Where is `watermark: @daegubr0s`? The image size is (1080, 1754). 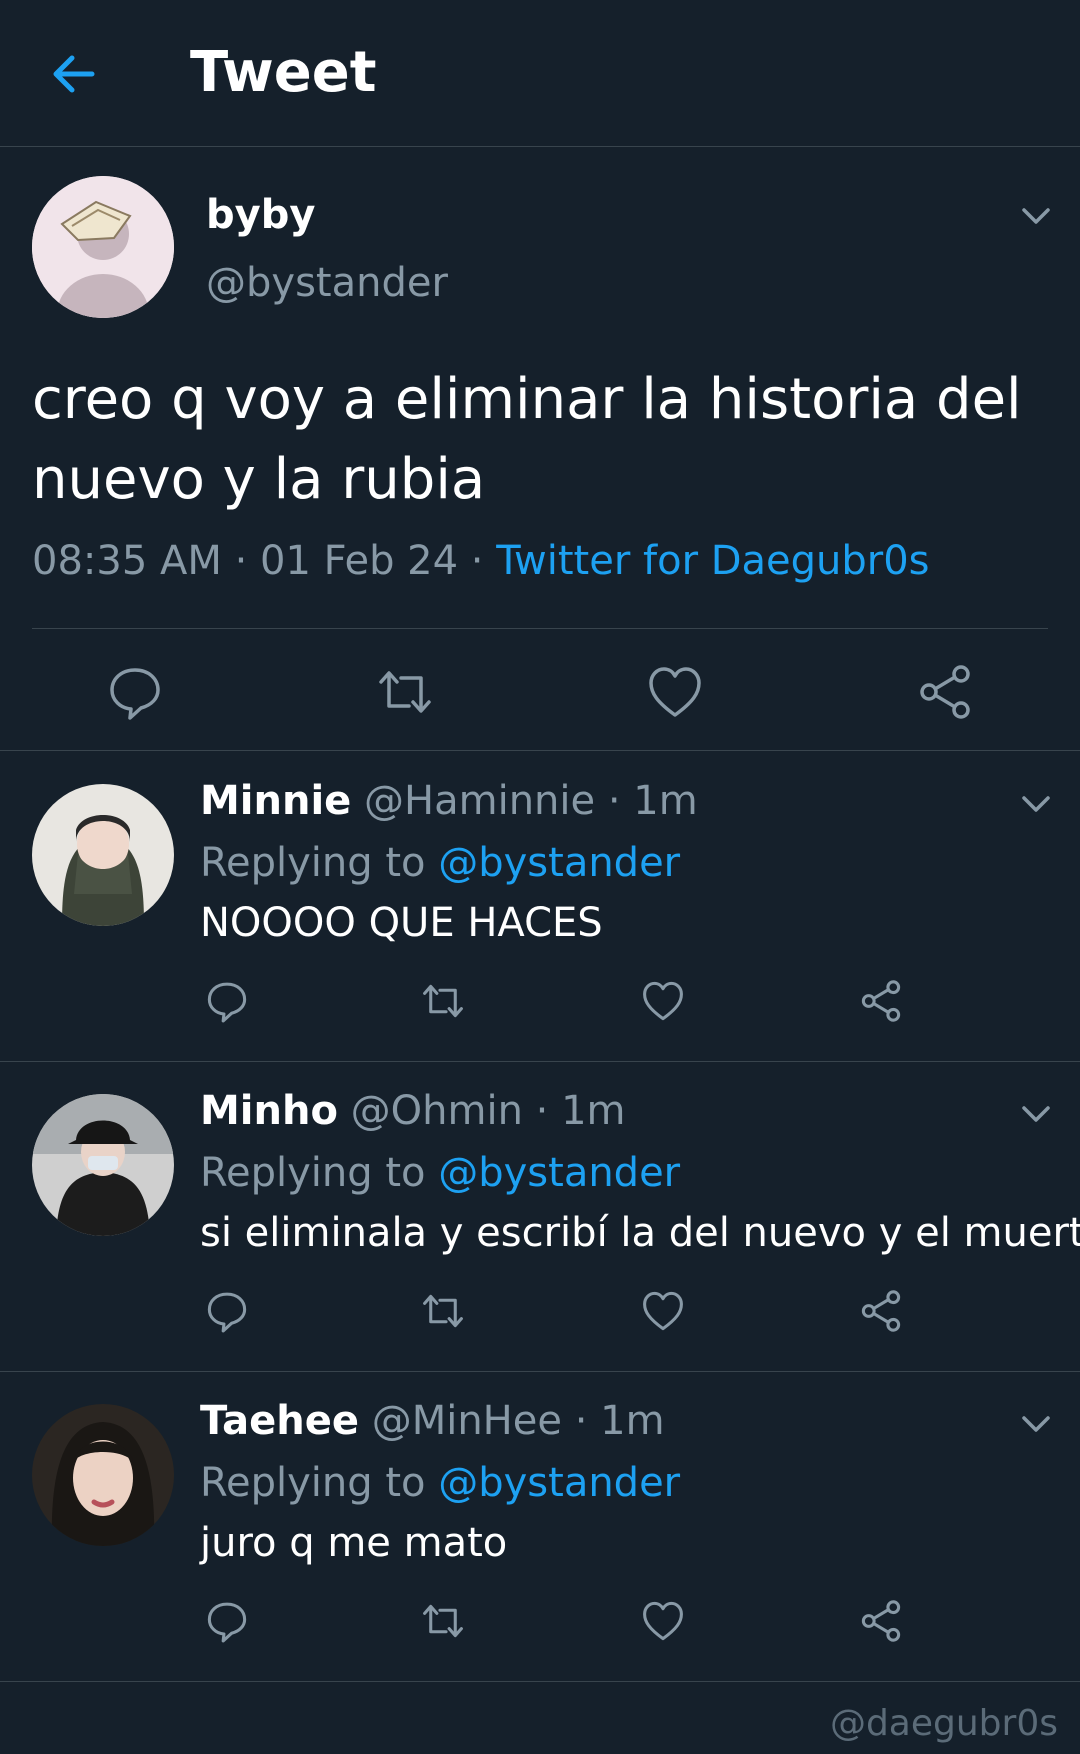 watermark: @daegubr0s is located at coordinates (943, 1723).